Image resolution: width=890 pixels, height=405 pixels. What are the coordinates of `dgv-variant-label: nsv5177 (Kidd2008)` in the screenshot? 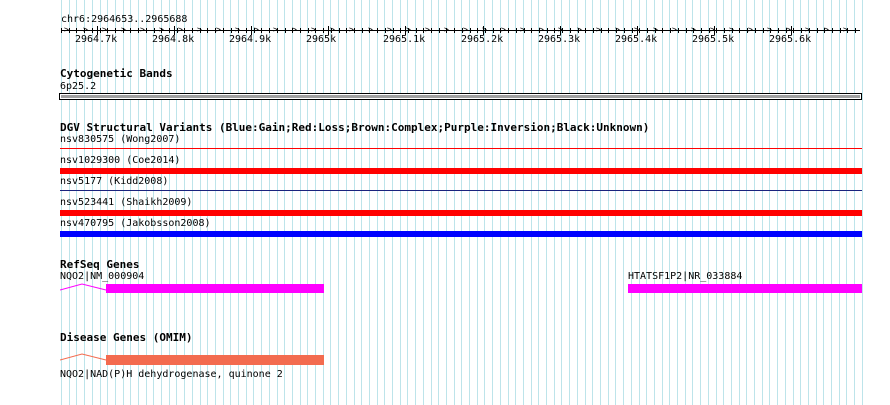 It's located at (114, 181).